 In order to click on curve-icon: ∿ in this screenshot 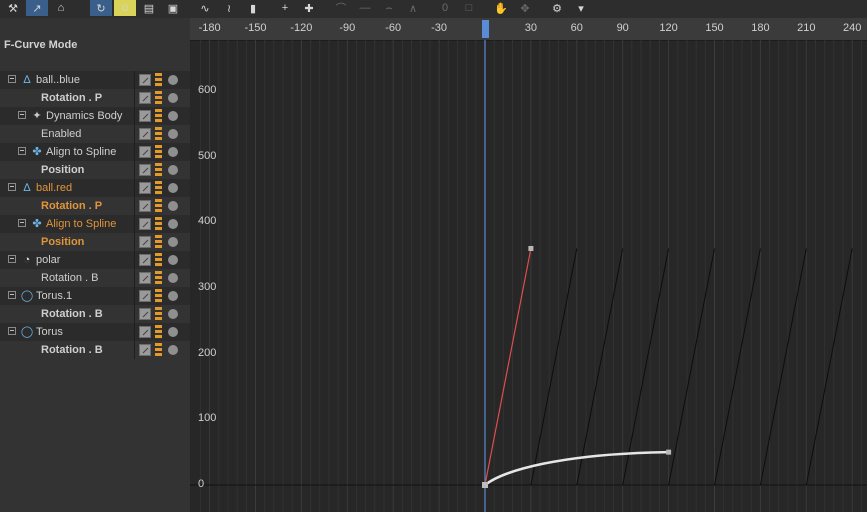, I will do `click(205, 8)`.